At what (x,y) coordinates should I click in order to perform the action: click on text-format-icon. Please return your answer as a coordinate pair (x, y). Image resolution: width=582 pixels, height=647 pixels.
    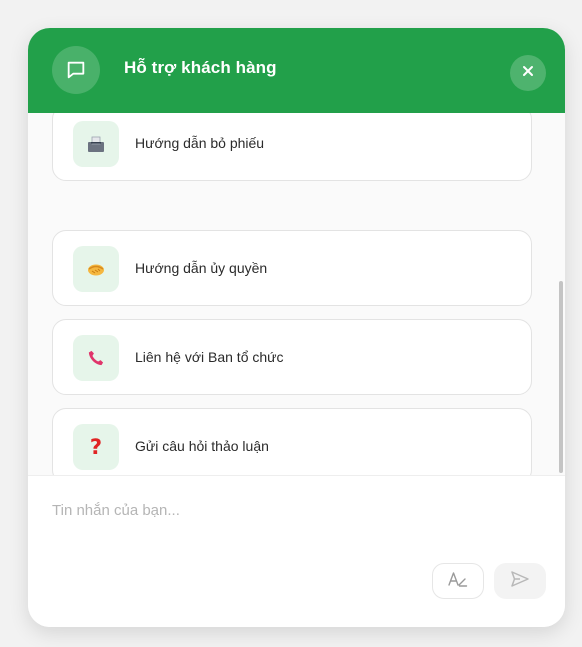
    Looking at the image, I should click on (458, 581).